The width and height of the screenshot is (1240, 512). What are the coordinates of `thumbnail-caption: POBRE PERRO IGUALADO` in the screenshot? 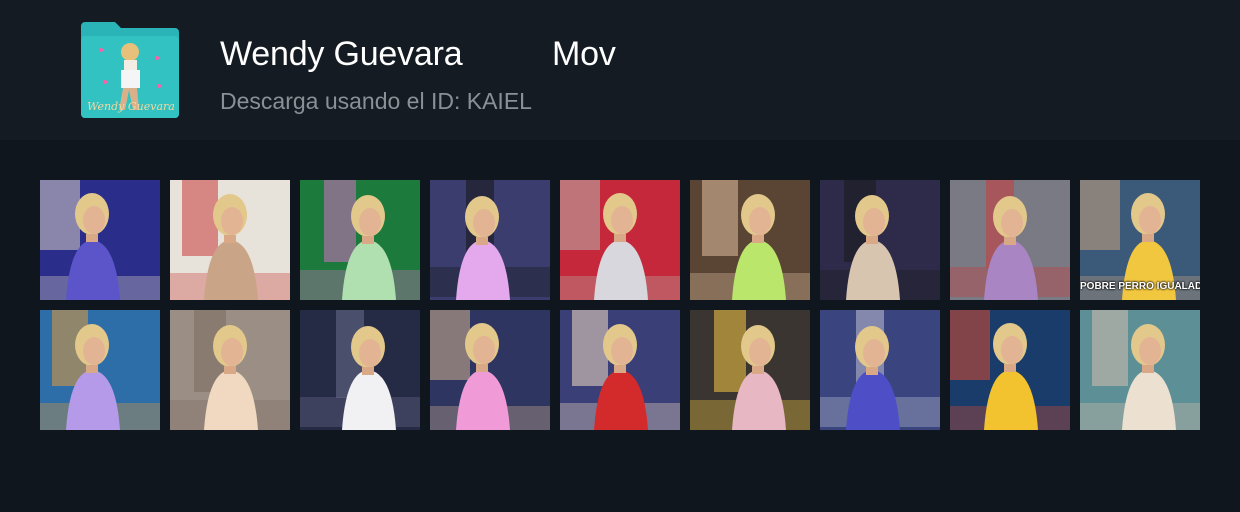 It's located at (1140, 286).